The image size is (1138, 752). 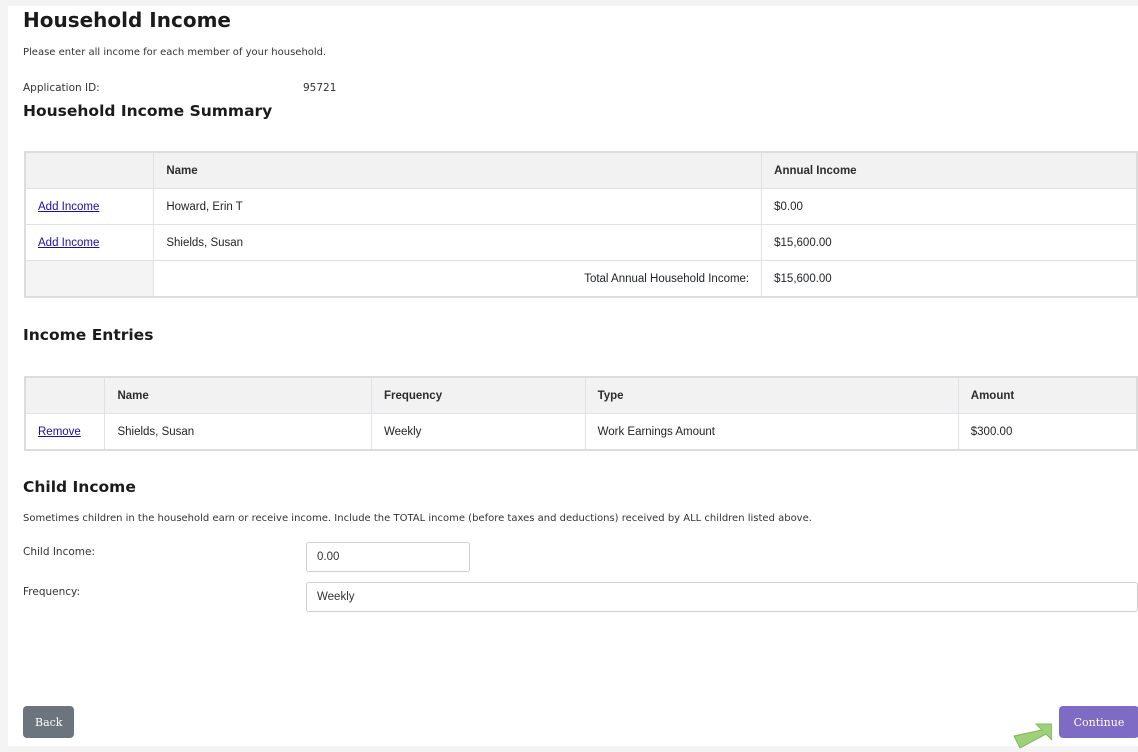 I want to click on member-name: Howard, Erin T, so click(x=458, y=206).